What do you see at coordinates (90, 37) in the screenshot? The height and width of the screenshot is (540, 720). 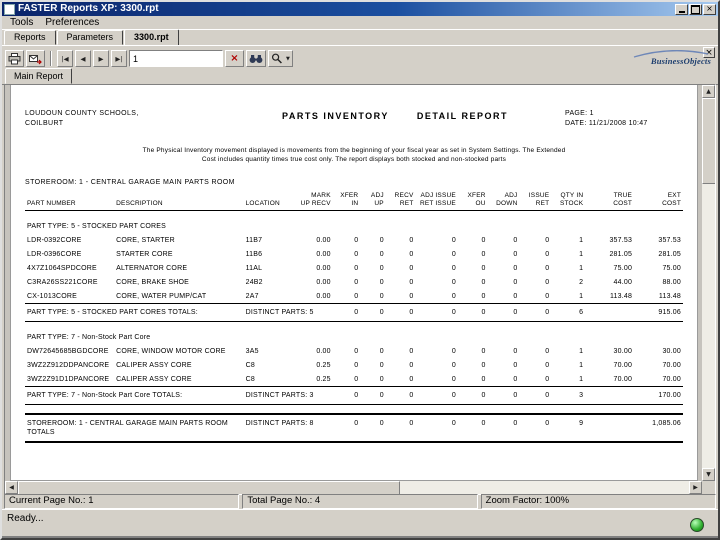 I see `tab-parameters: Parameters` at bounding box center [90, 37].